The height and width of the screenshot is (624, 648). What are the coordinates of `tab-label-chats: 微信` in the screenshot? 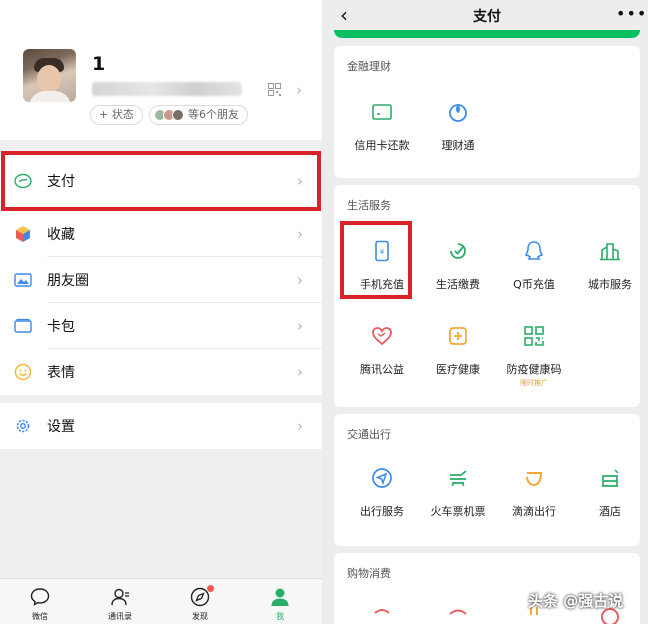 It's located at (40, 616).